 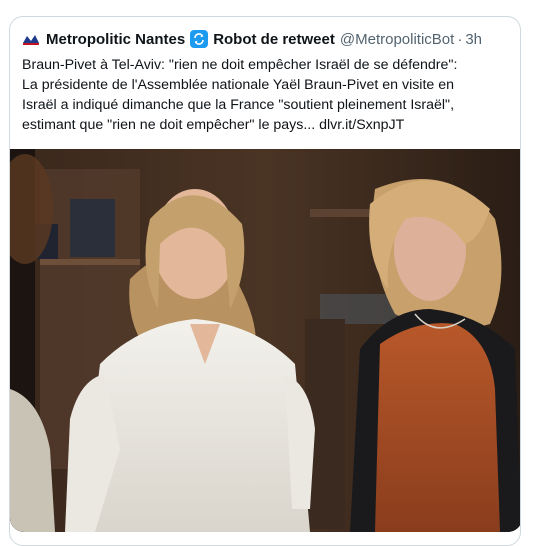 I want to click on tweet-link: dlvr.it/SxnpJT, so click(x=361, y=125).